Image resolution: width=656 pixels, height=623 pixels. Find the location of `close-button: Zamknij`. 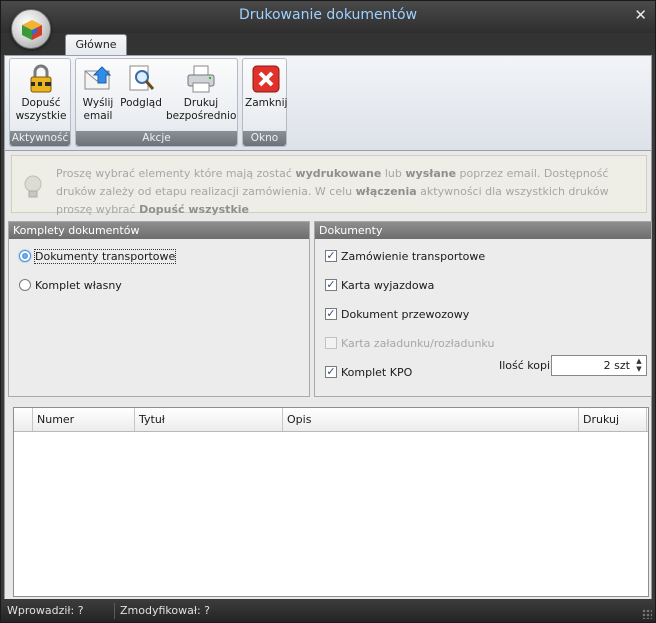

close-button: Zamknij is located at coordinates (266, 86).